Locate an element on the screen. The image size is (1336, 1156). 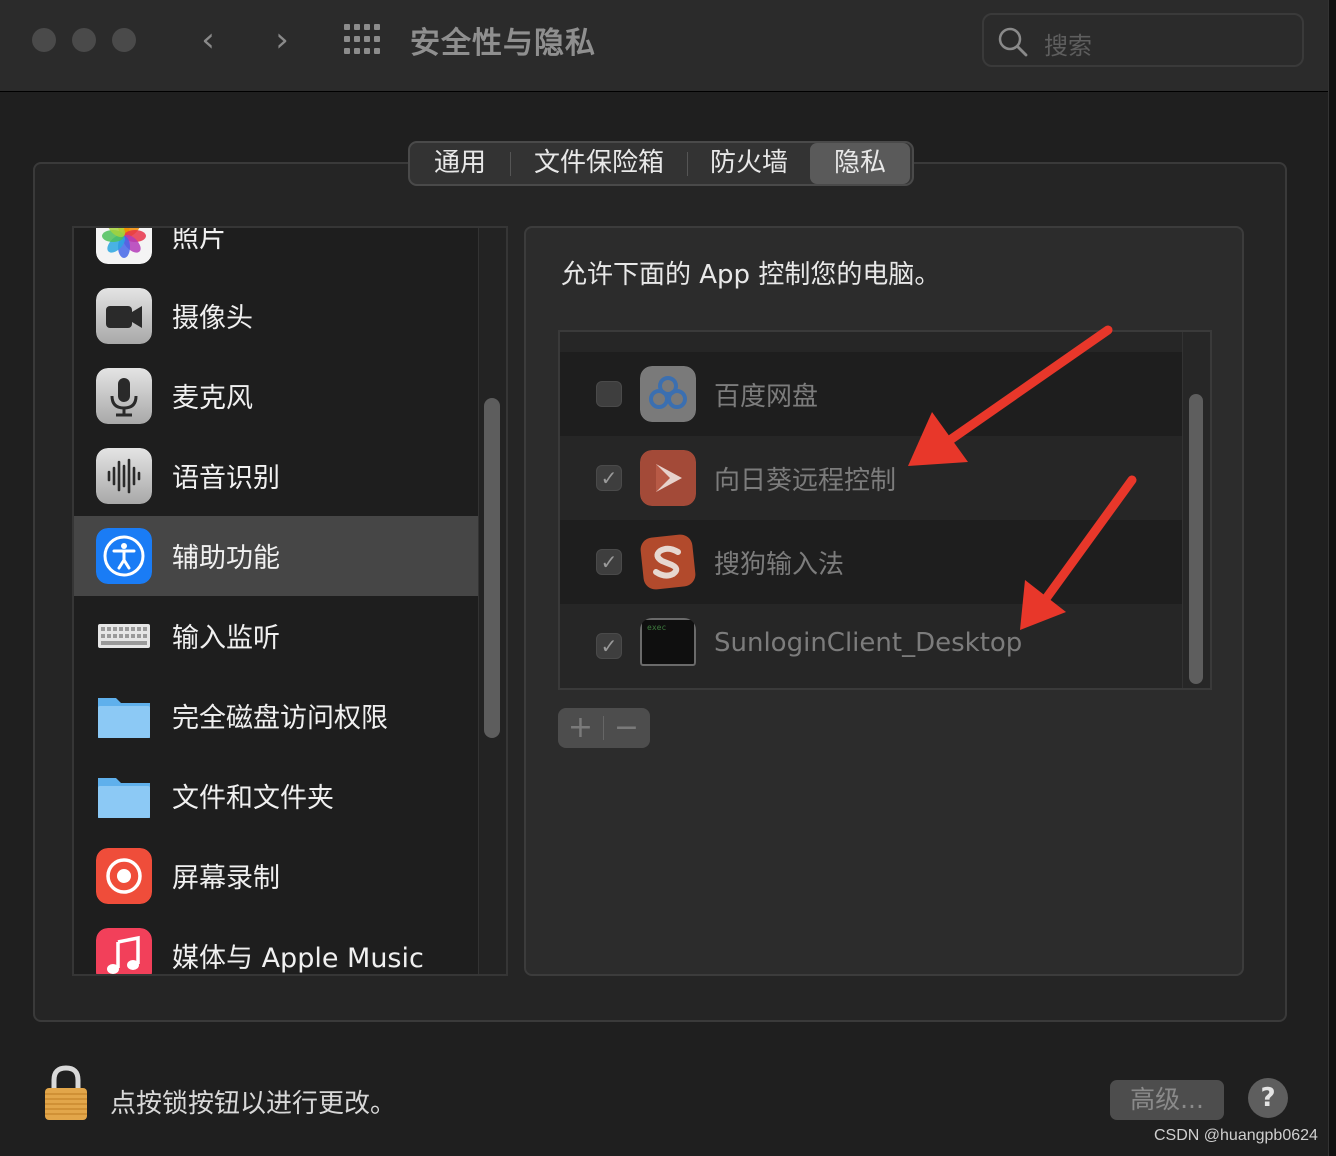
app-row-baidu-netdisk: 百度网盘 is located at coordinates (871, 394).